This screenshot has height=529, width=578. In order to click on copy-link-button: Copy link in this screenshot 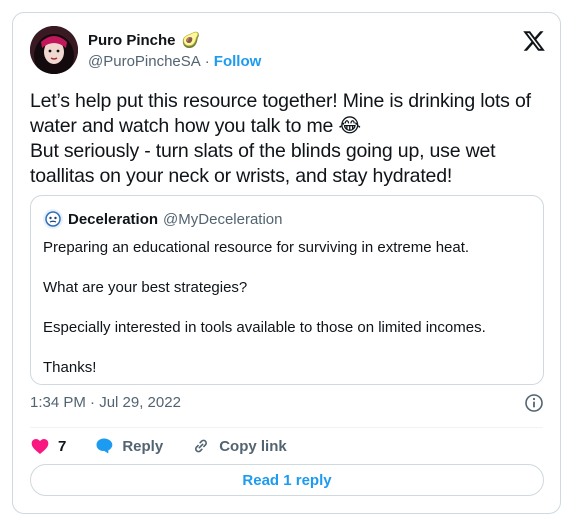, I will do `click(239, 446)`.